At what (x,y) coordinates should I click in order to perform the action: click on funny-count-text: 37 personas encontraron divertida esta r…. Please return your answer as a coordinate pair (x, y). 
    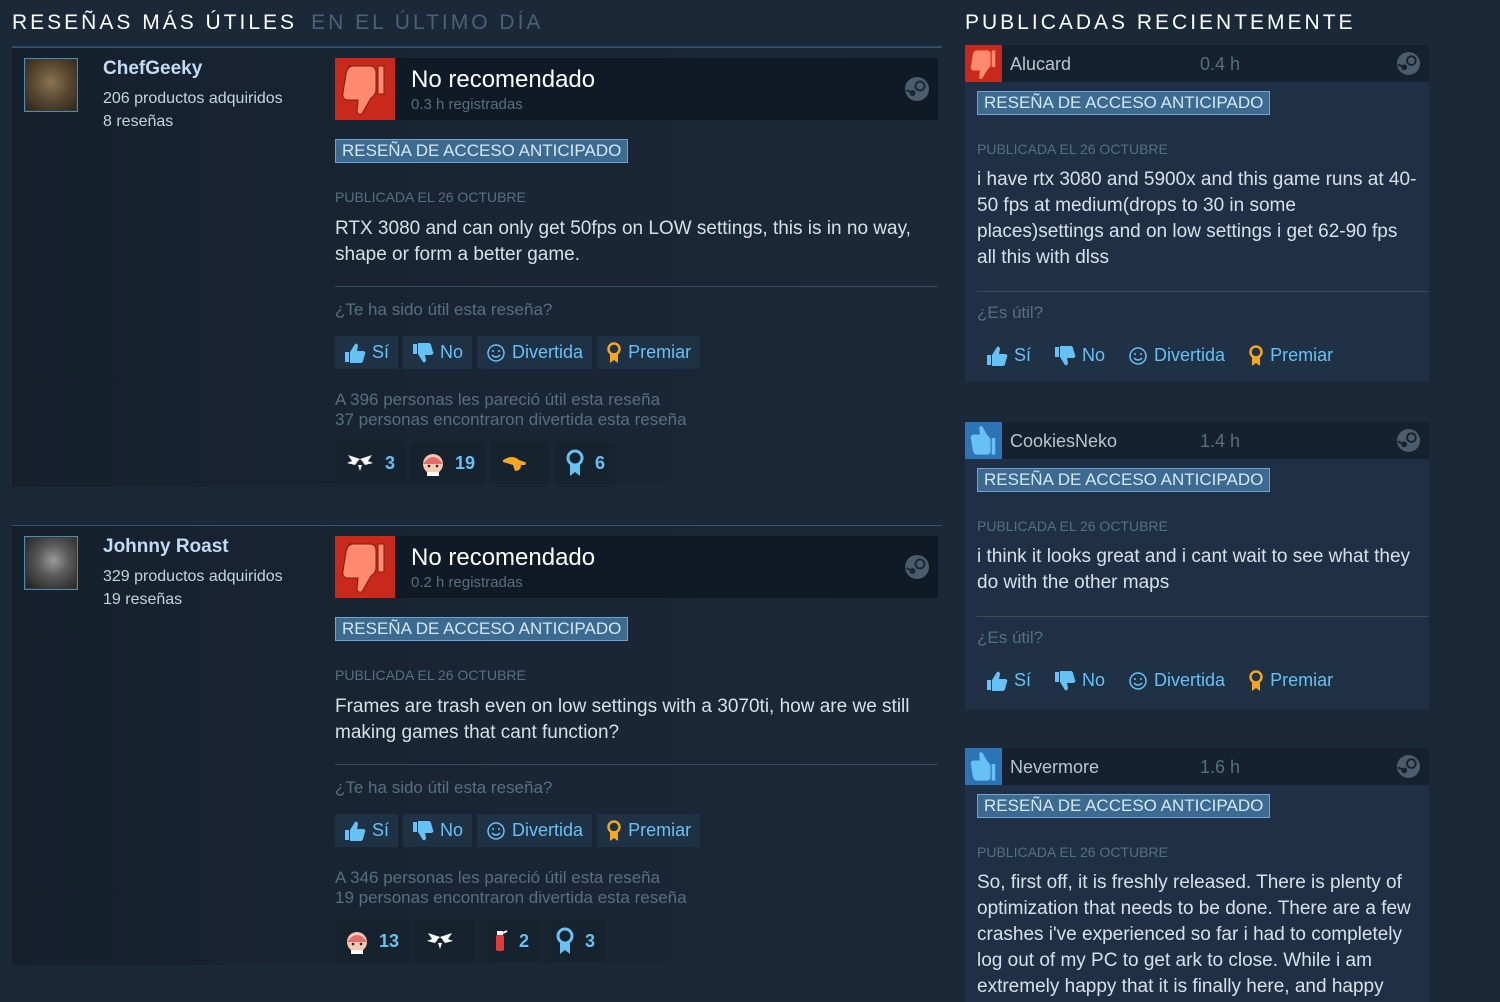
    Looking at the image, I should click on (511, 419).